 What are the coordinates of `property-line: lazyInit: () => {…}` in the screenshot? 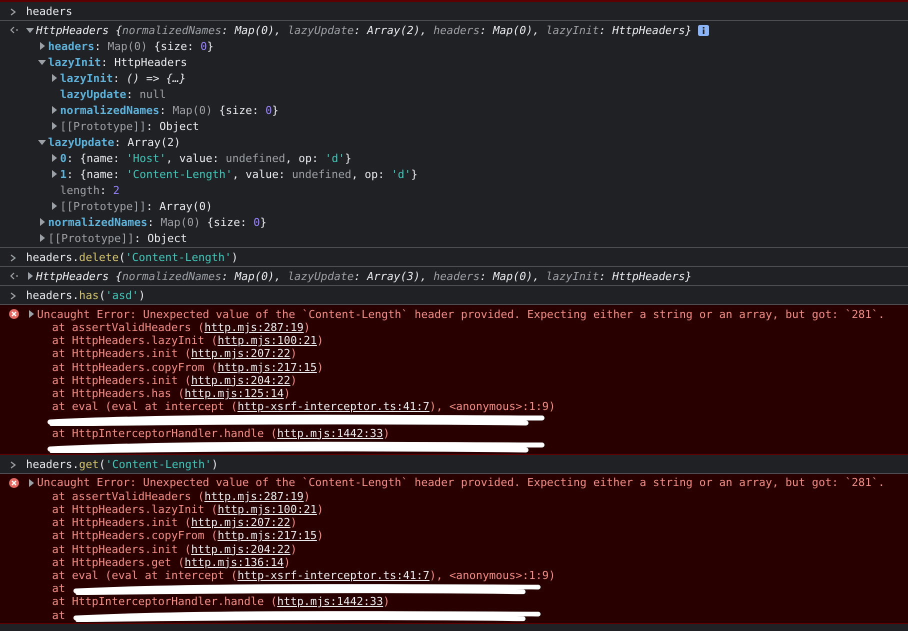 It's located at (123, 78).